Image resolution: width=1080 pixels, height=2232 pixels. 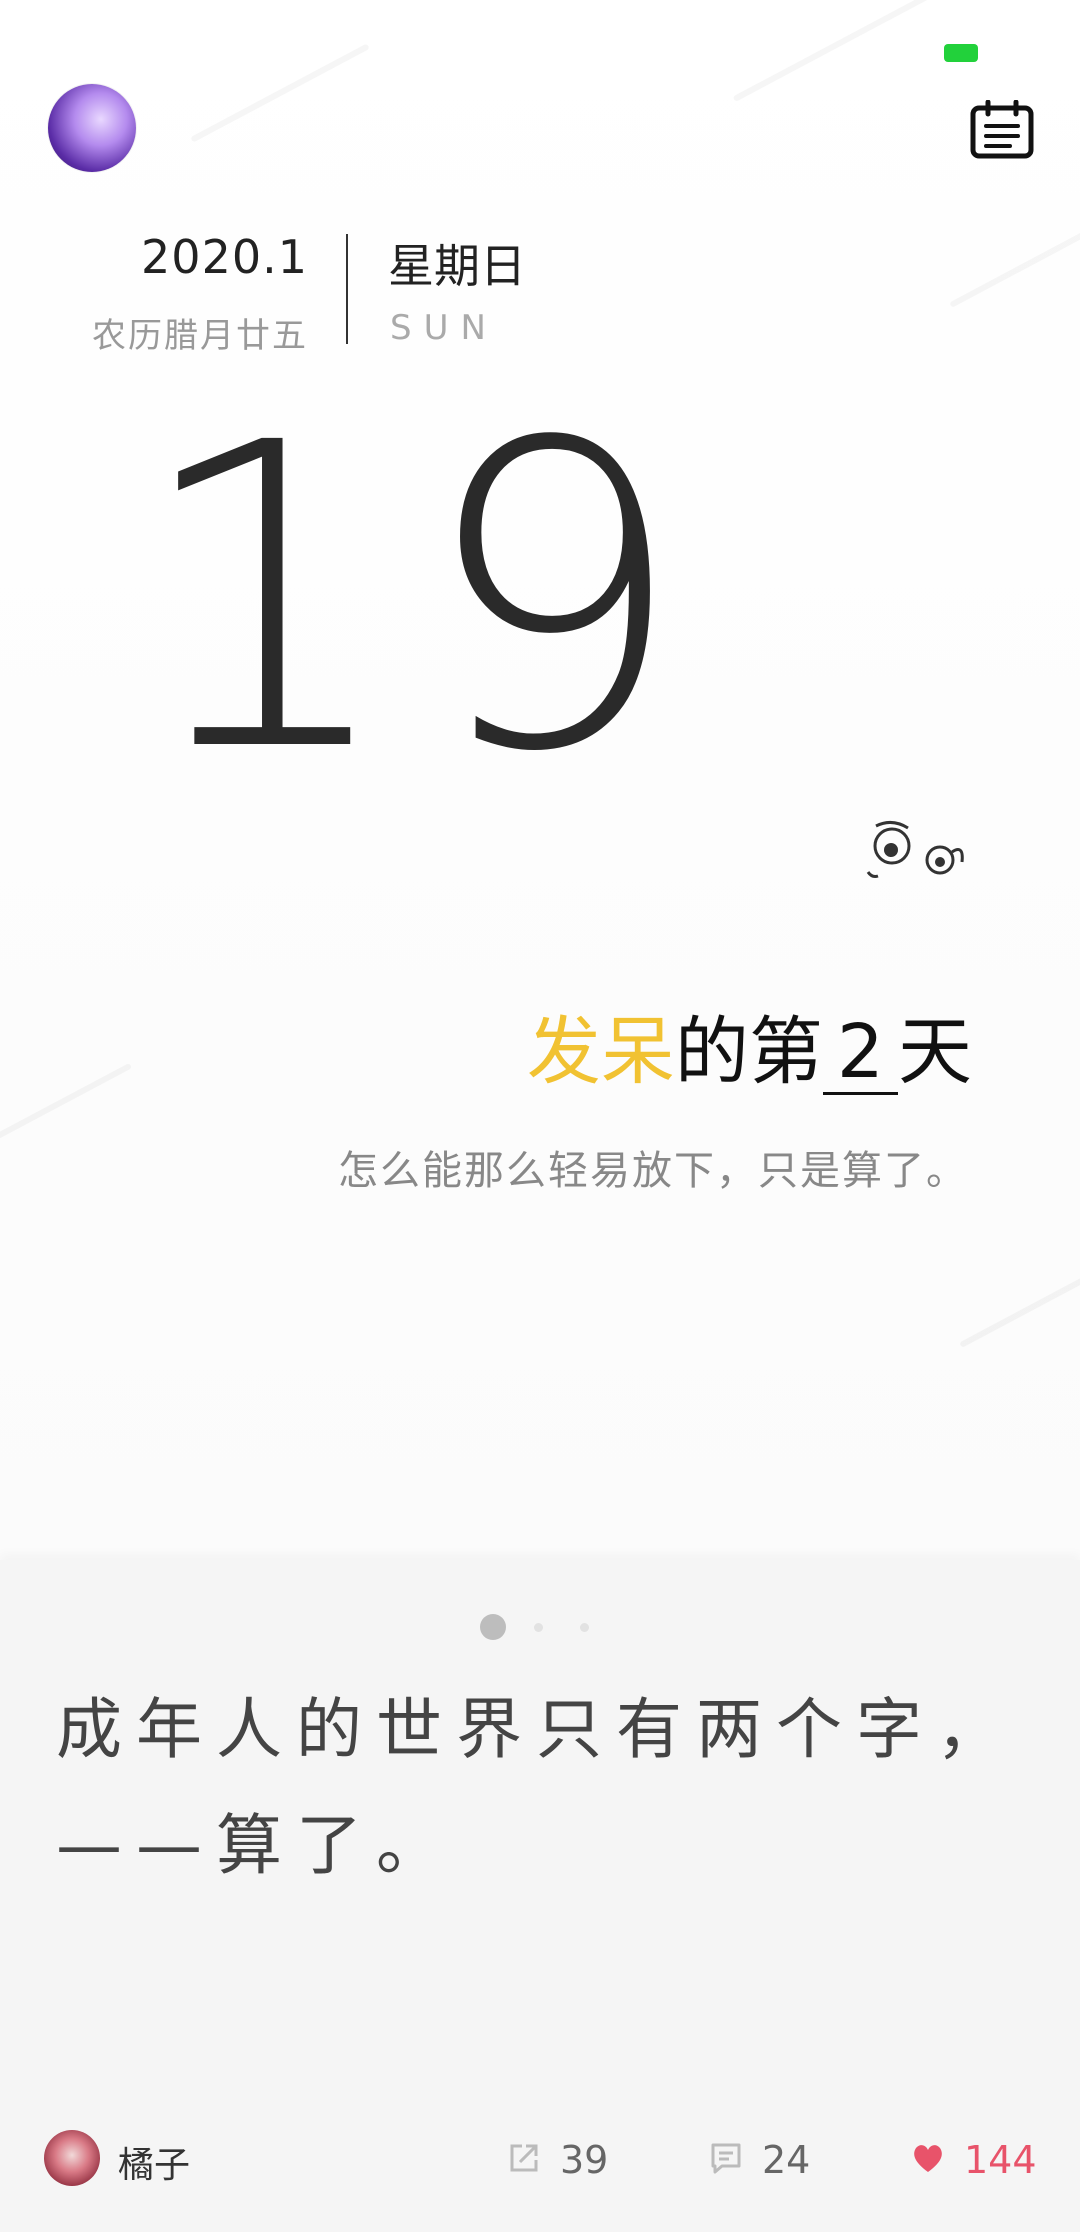 What do you see at coordinates (928, 2158) in the screenshot?
I see `heart-icon` at bounding box center [928, 2158].